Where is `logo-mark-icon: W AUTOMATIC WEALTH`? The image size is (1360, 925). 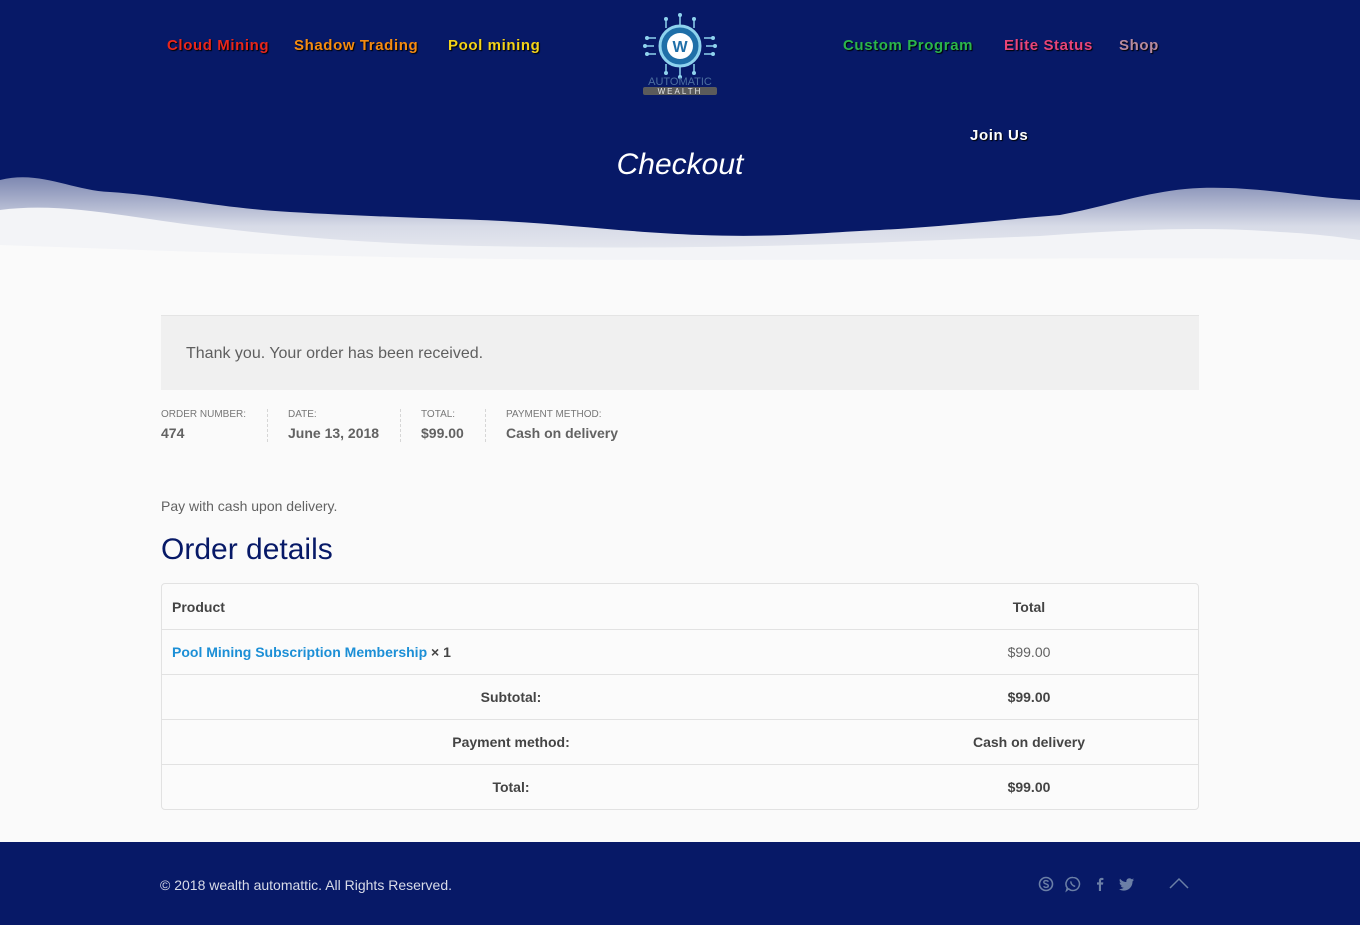
logo-mark-icon: W AUTOMATIC WEALTH is located at coordinates (680, 54).